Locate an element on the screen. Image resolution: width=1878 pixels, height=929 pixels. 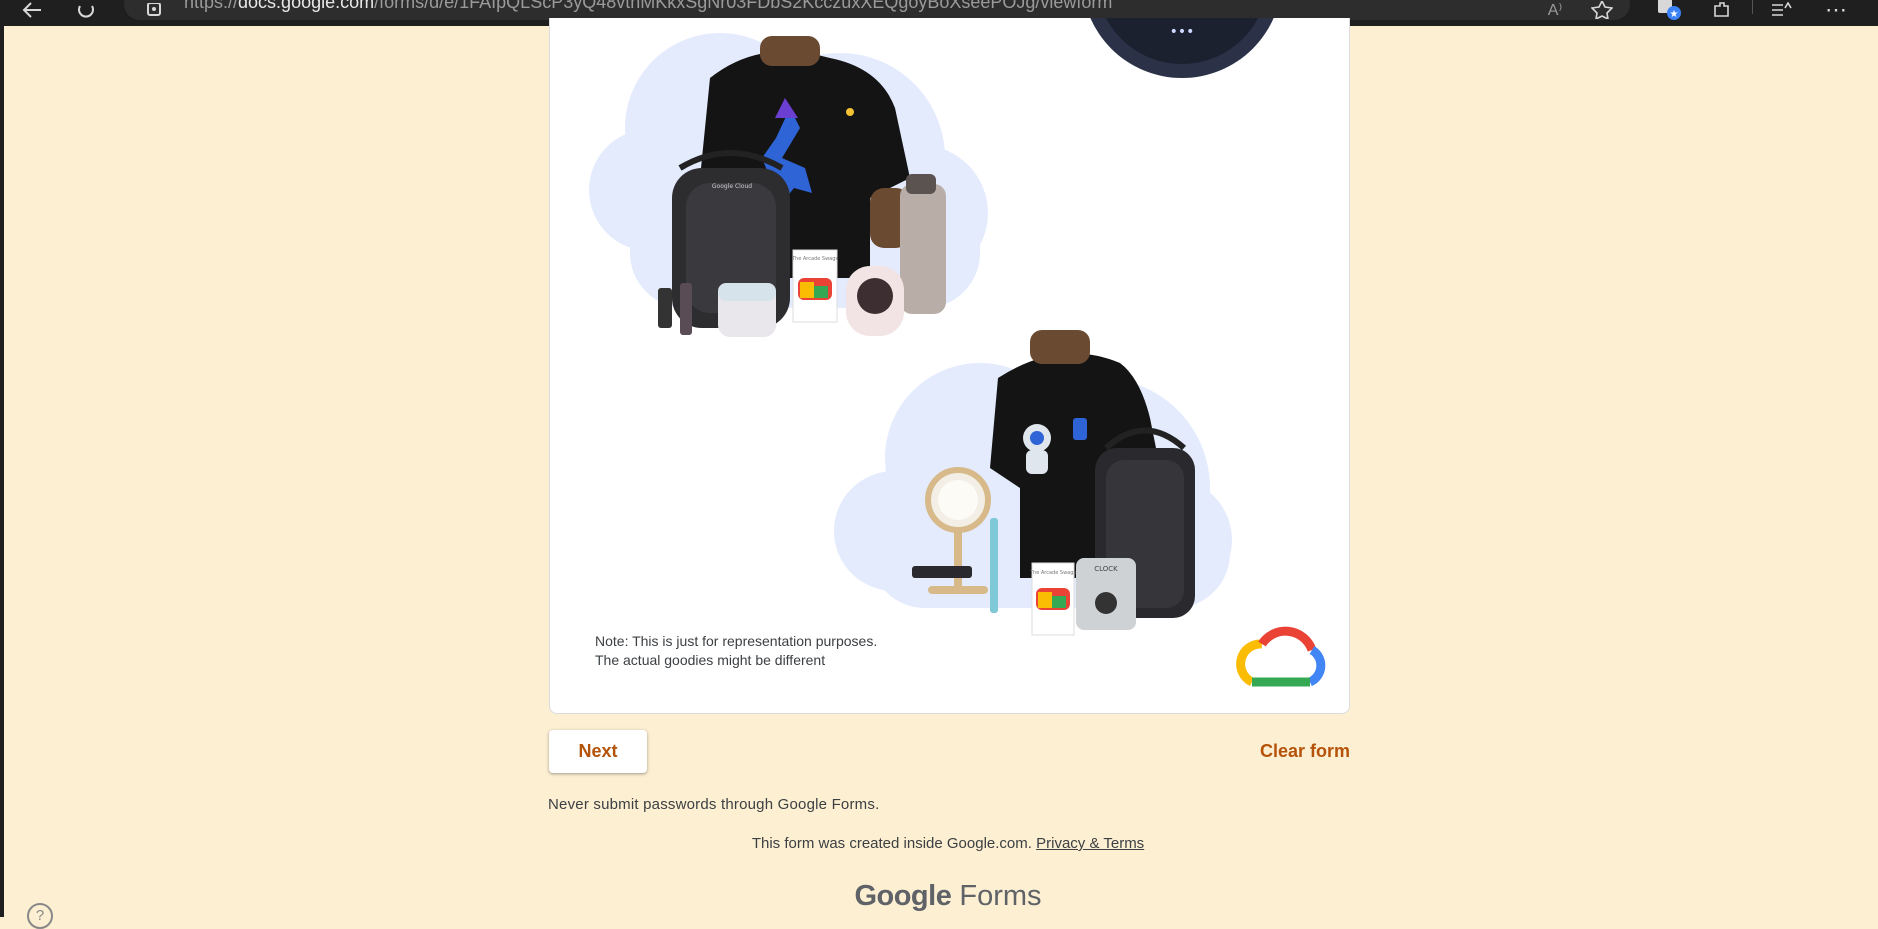
water-bottle is located at coordinates (923, 244).